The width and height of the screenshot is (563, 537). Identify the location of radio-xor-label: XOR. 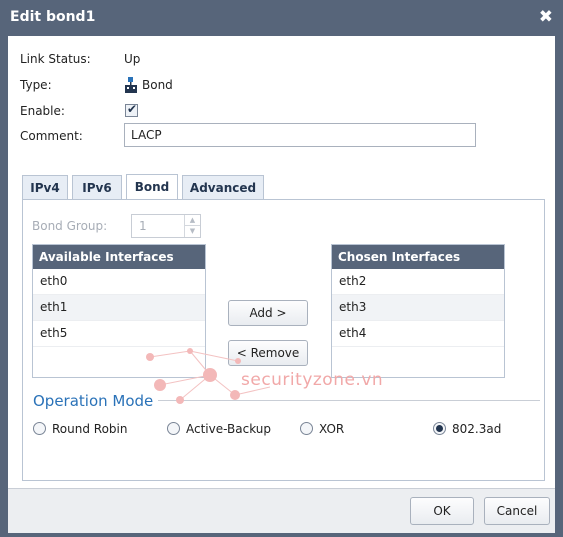
(332, 429).